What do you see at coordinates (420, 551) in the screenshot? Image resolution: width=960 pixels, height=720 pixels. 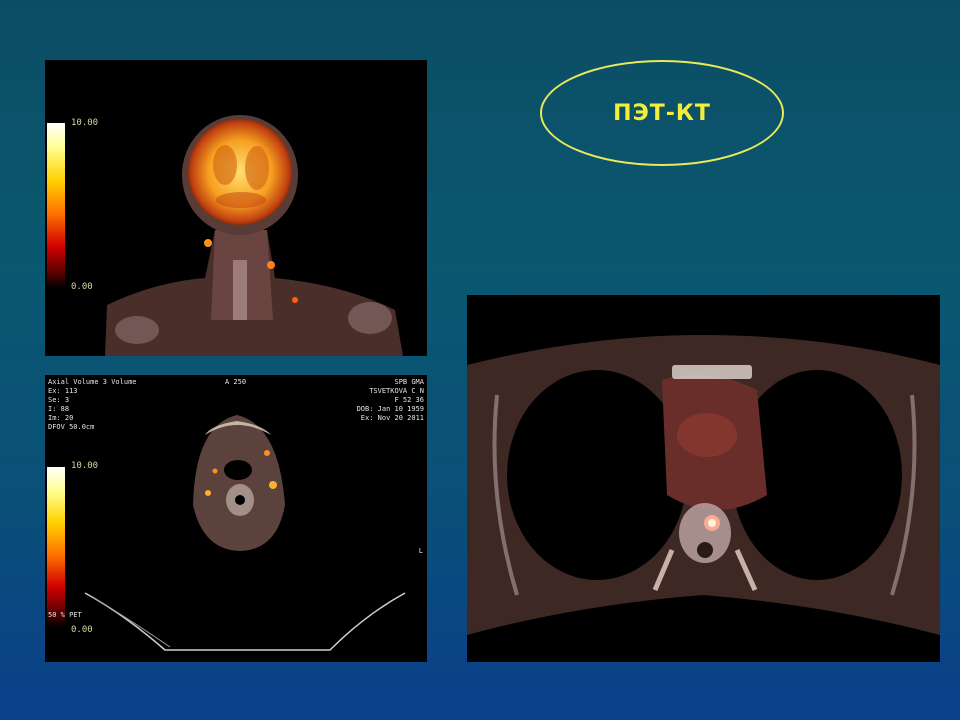 I see `side-letter: L` at bounding box center [420, 551].